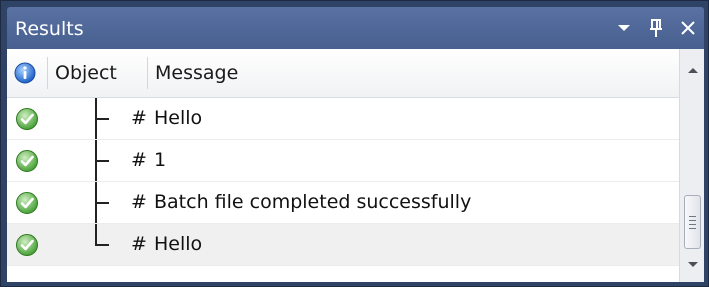 The width and height of the screenshot is (709, 287). I want to click on scroll-thumb, so click(692, 222).